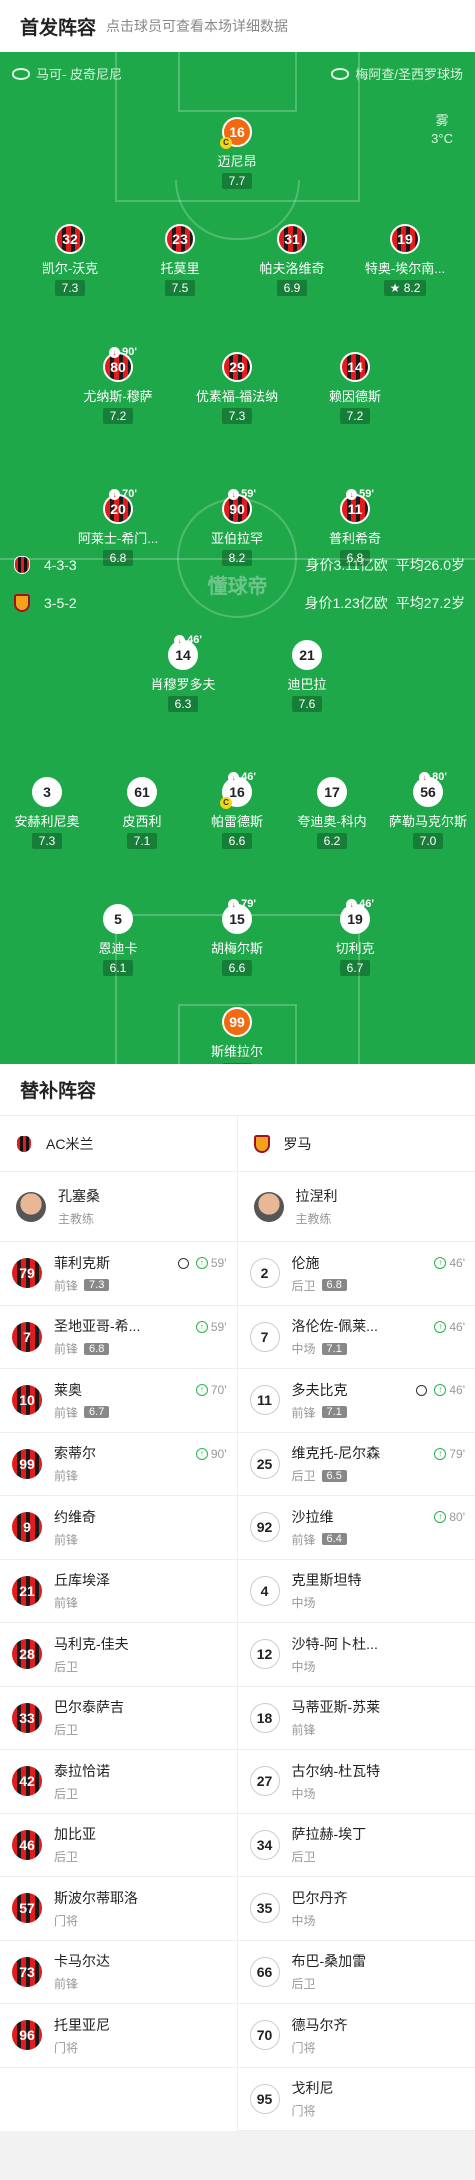 The height and width of the screenshot is (2180, 475). What do you see at coordinates (237, 153) in the screenshot?
I see `pitch-player: 16 C 迈尼昂 7.7` at bounding box center [237, 153].